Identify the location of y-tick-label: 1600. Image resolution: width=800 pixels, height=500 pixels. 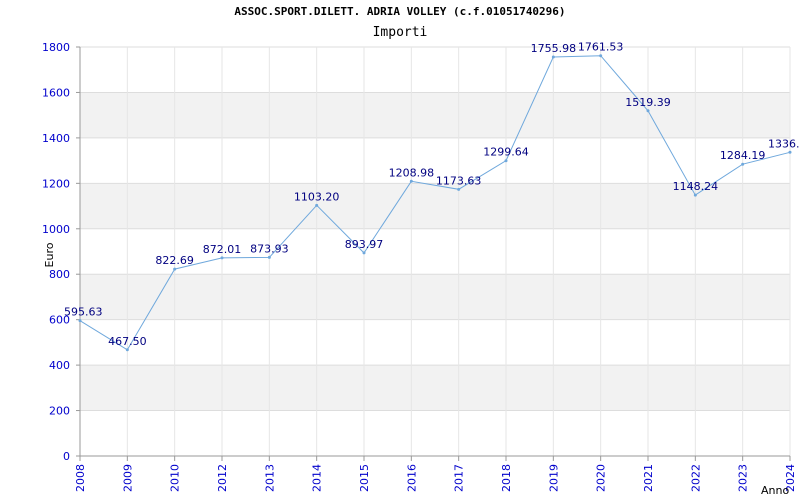
(56, 92).